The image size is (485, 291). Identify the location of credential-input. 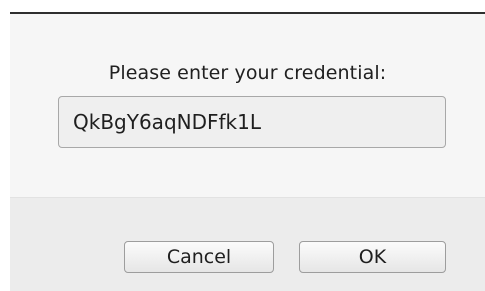
(252, 122).